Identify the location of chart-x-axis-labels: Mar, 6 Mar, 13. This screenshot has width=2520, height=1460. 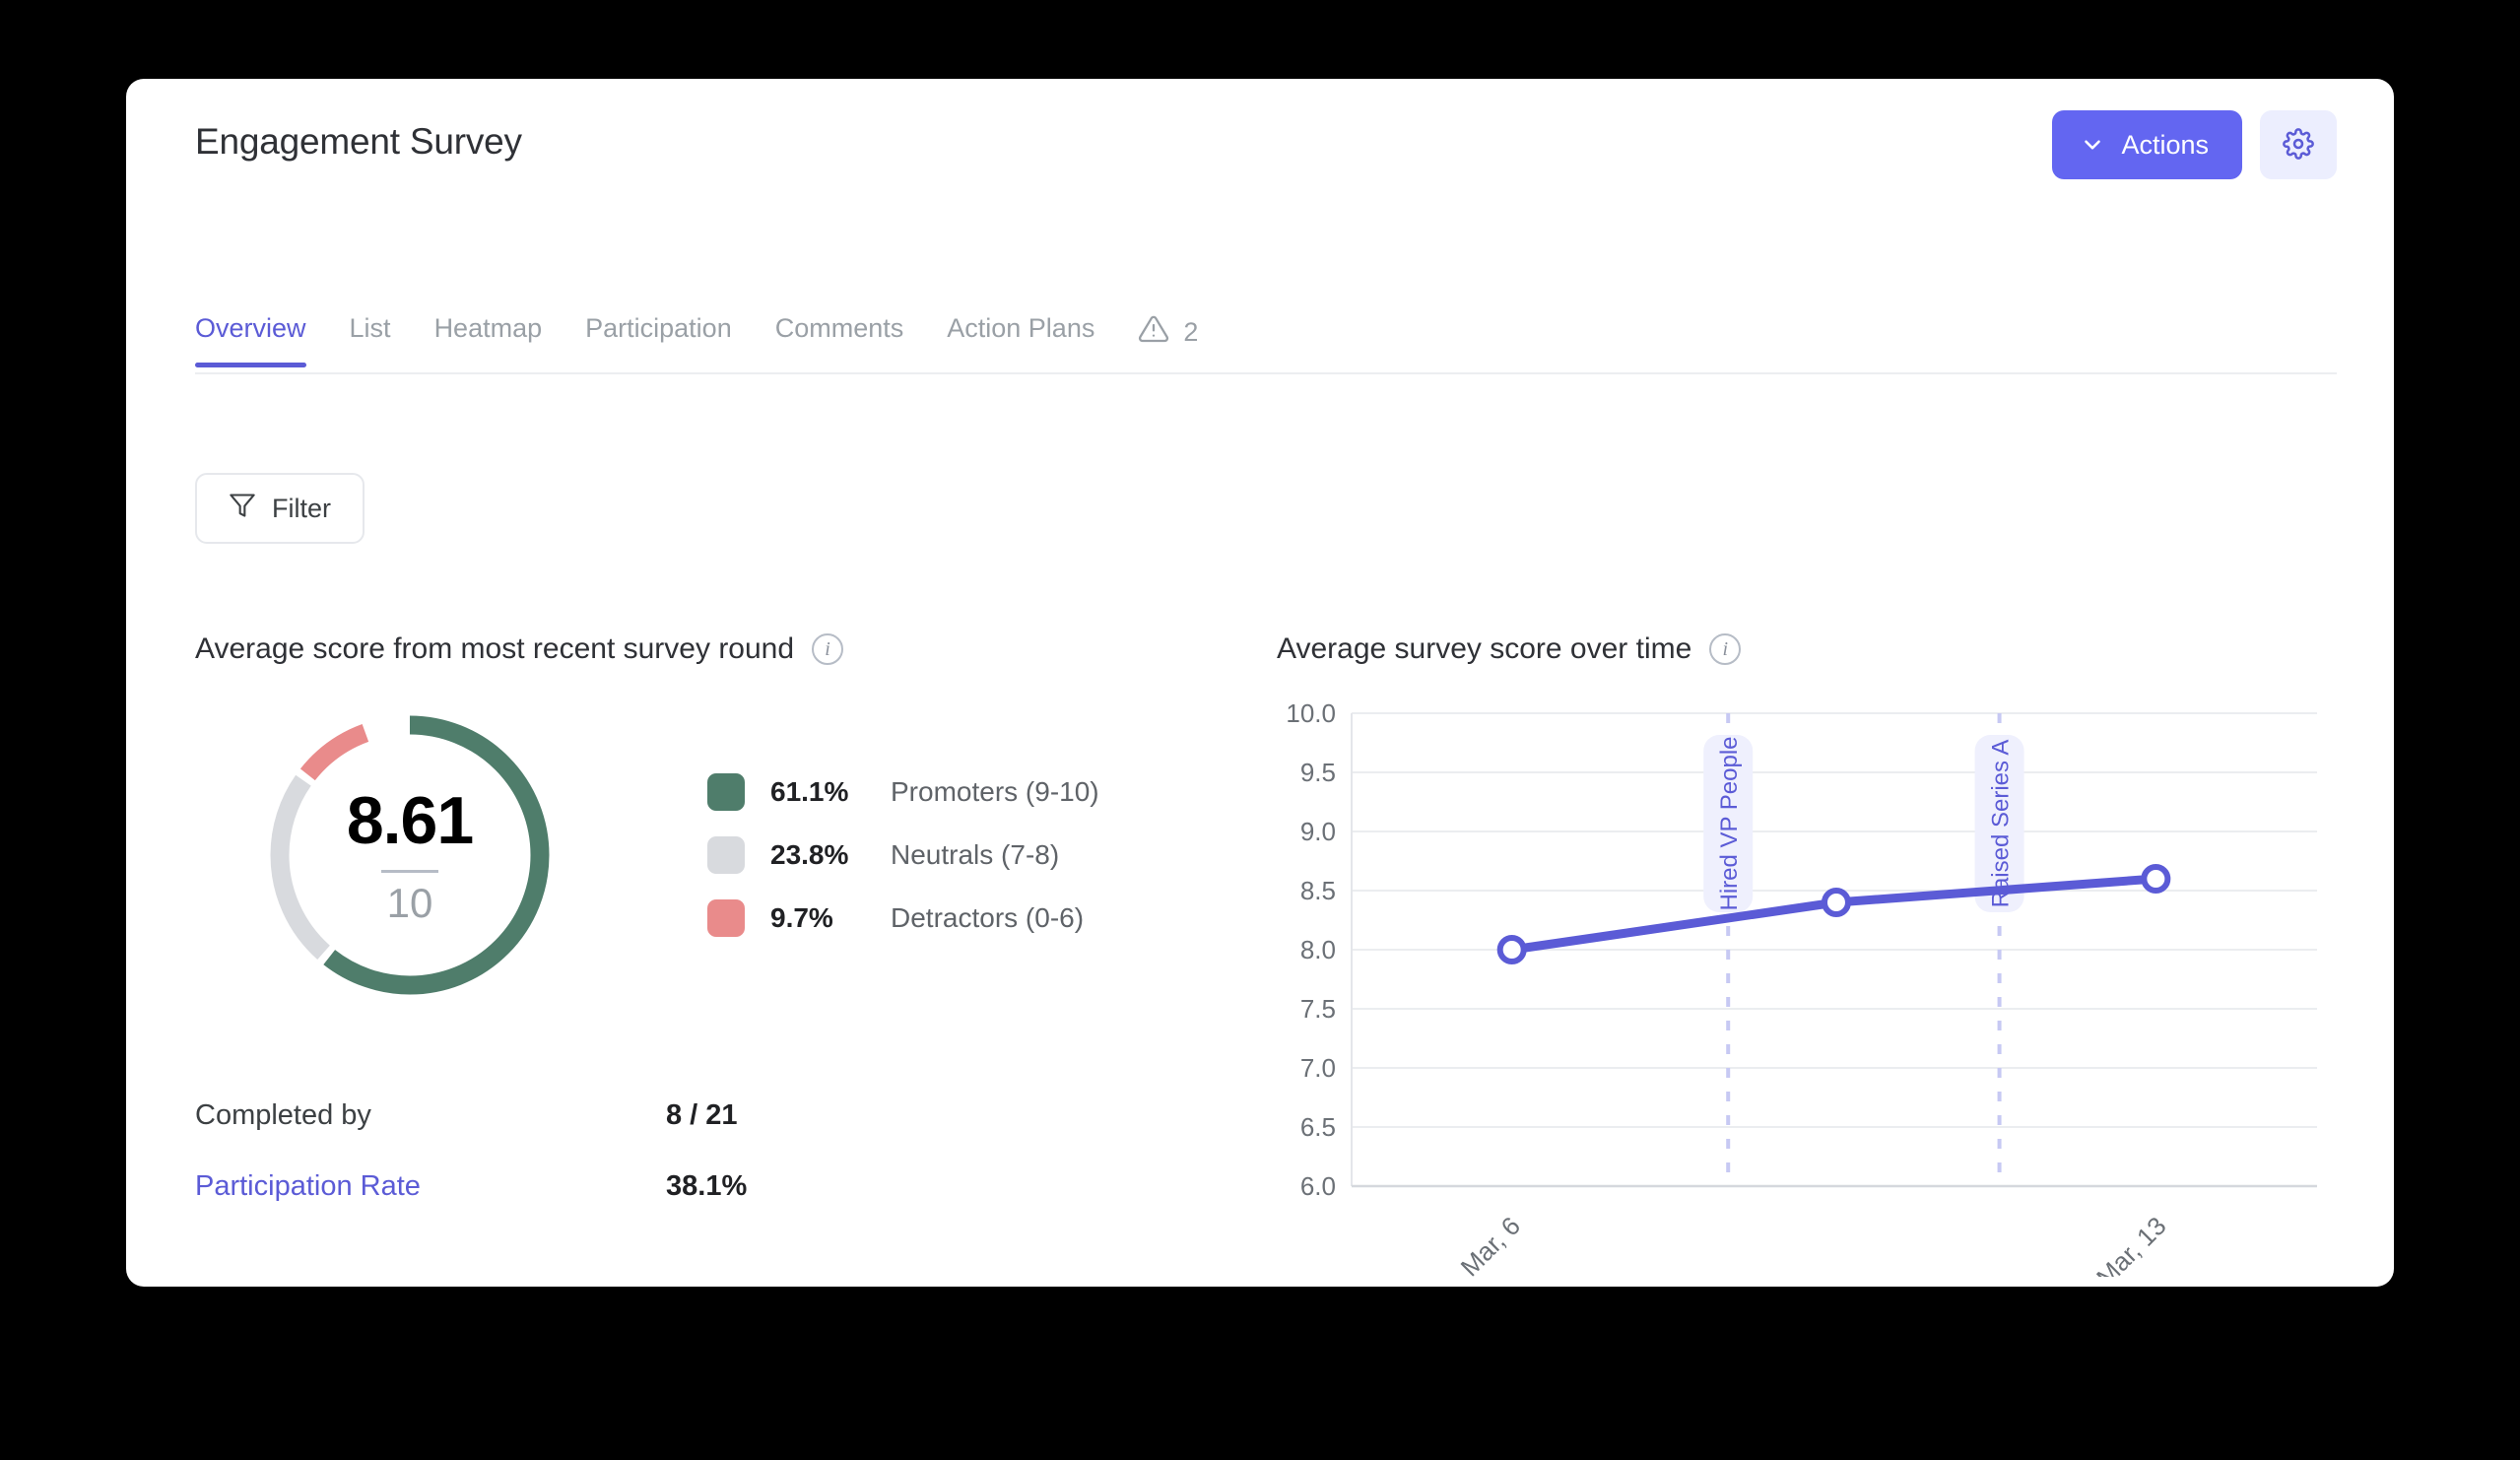
(1813, 1244).